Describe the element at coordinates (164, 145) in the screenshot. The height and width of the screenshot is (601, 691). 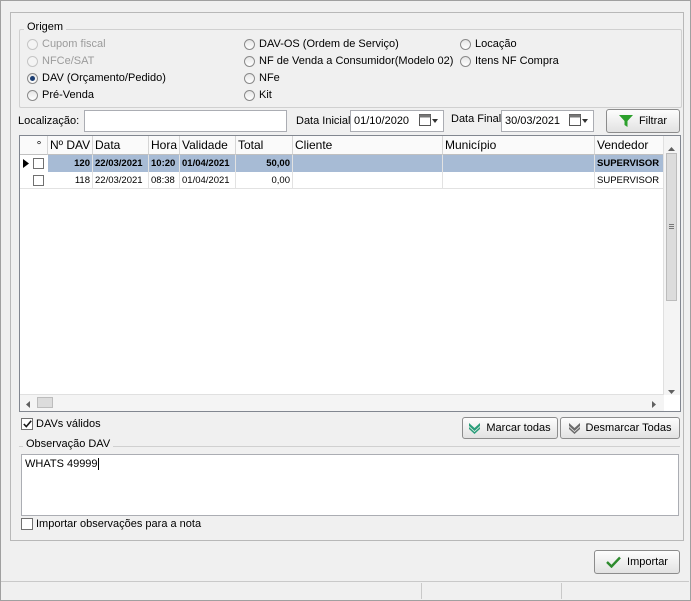
I see `col-header-hora: Hora` at that location.